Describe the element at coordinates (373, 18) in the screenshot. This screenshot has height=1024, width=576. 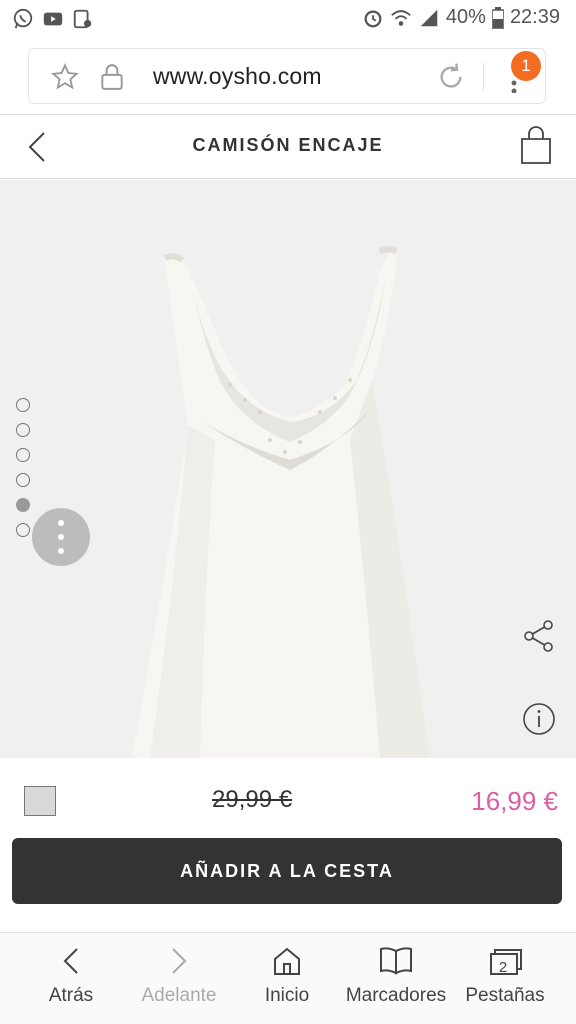
I see `alarm-icon` at that location.